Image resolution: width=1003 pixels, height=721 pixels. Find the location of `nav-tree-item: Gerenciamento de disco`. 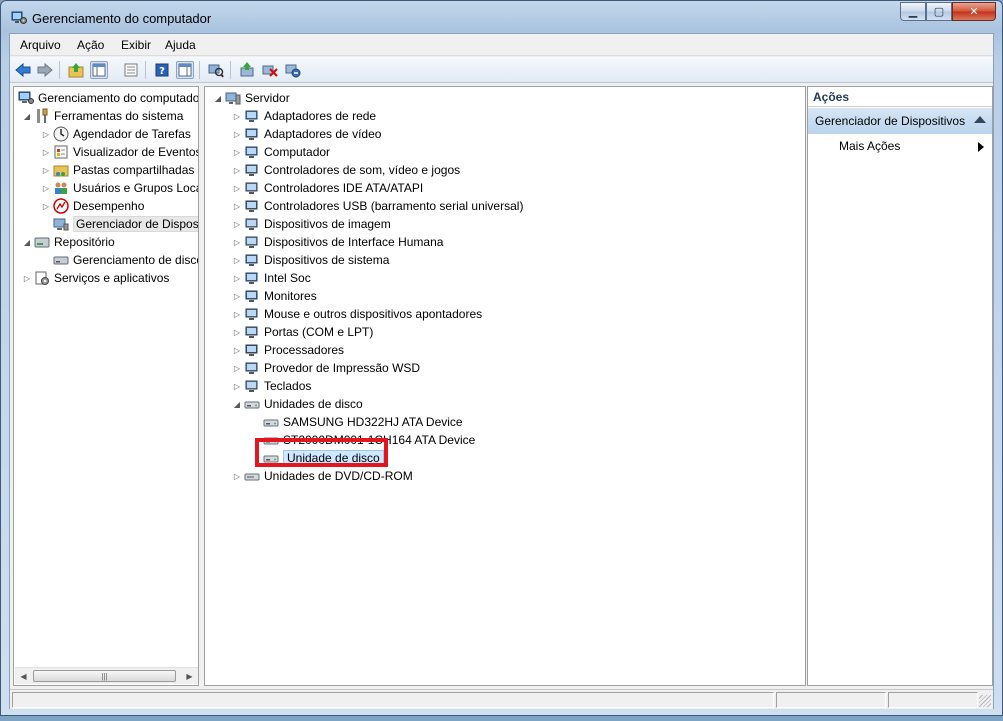

nav-tree-item: Gerenciamento de disco is located at coordinates (119, 260).